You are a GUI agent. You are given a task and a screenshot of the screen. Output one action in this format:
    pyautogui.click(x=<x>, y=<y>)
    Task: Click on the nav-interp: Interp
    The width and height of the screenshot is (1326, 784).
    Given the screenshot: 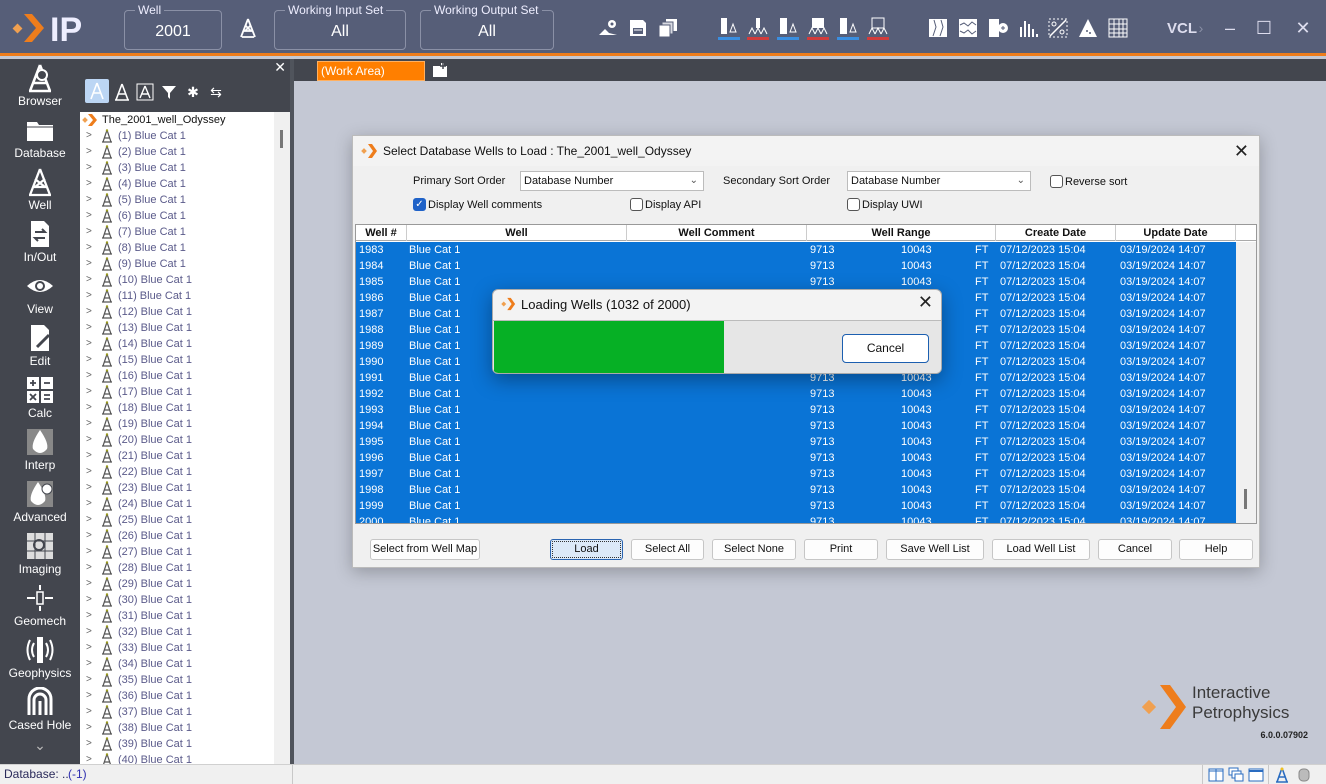 What is the action you would take?
    pyautogui.click(x=40, y=451)
    